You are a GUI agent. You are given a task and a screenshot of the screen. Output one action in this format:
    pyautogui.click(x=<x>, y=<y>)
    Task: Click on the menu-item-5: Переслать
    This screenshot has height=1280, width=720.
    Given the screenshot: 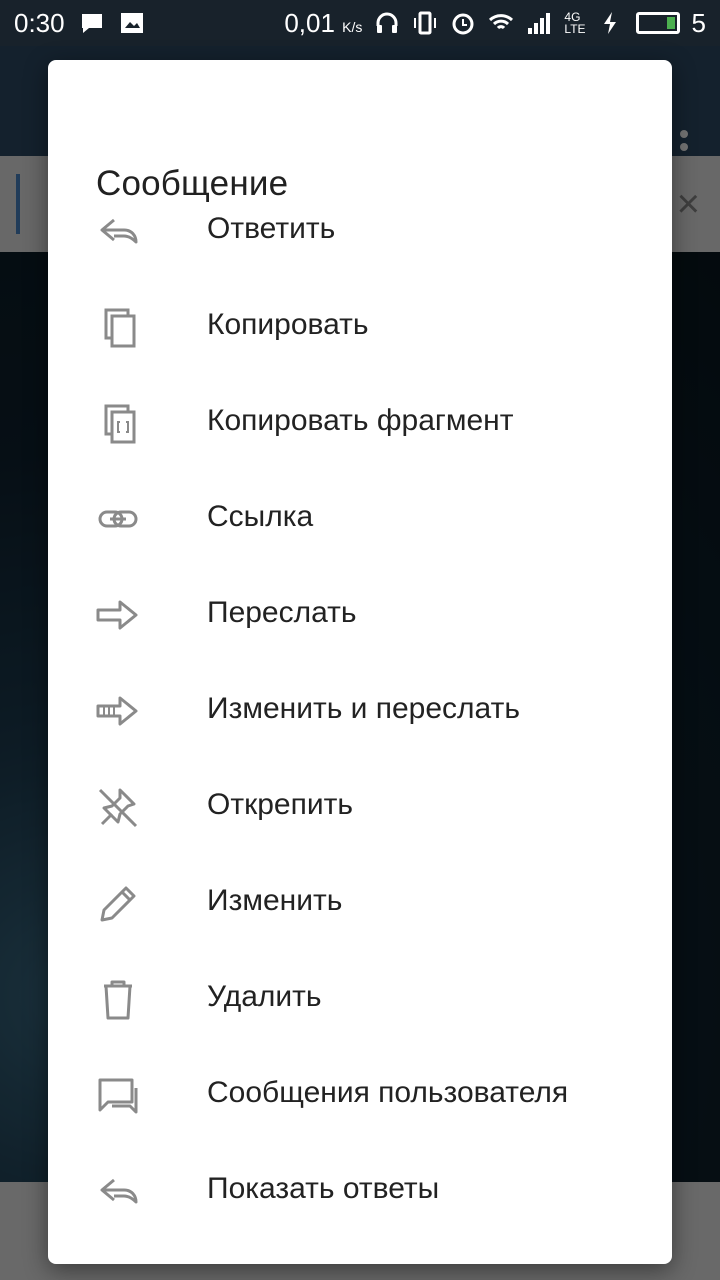 What is the action you would take?
    pyautogui.click(x=360, y=614)
    